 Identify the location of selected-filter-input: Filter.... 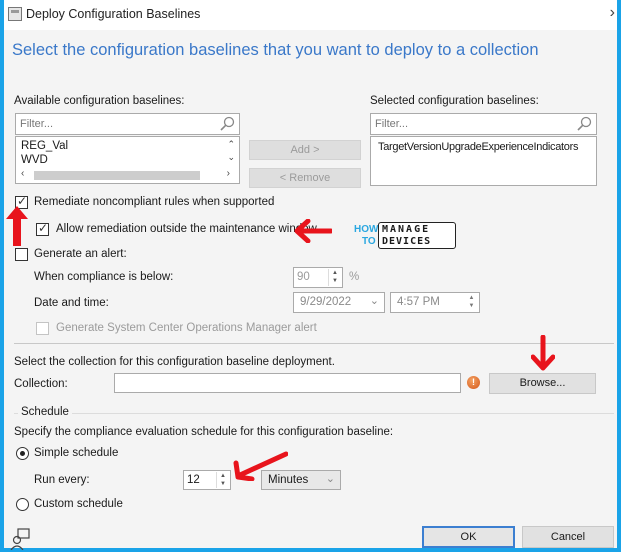
(483, 124).